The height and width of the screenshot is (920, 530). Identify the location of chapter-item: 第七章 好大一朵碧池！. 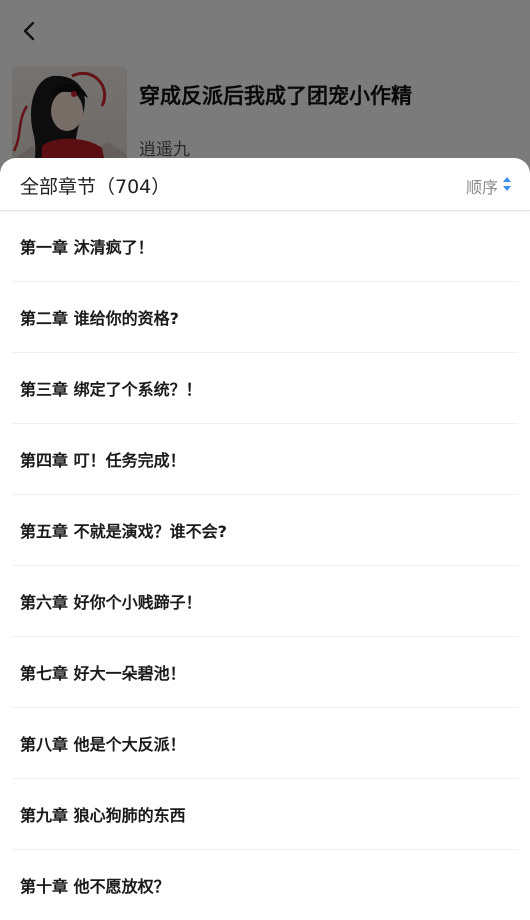
(265, 672).